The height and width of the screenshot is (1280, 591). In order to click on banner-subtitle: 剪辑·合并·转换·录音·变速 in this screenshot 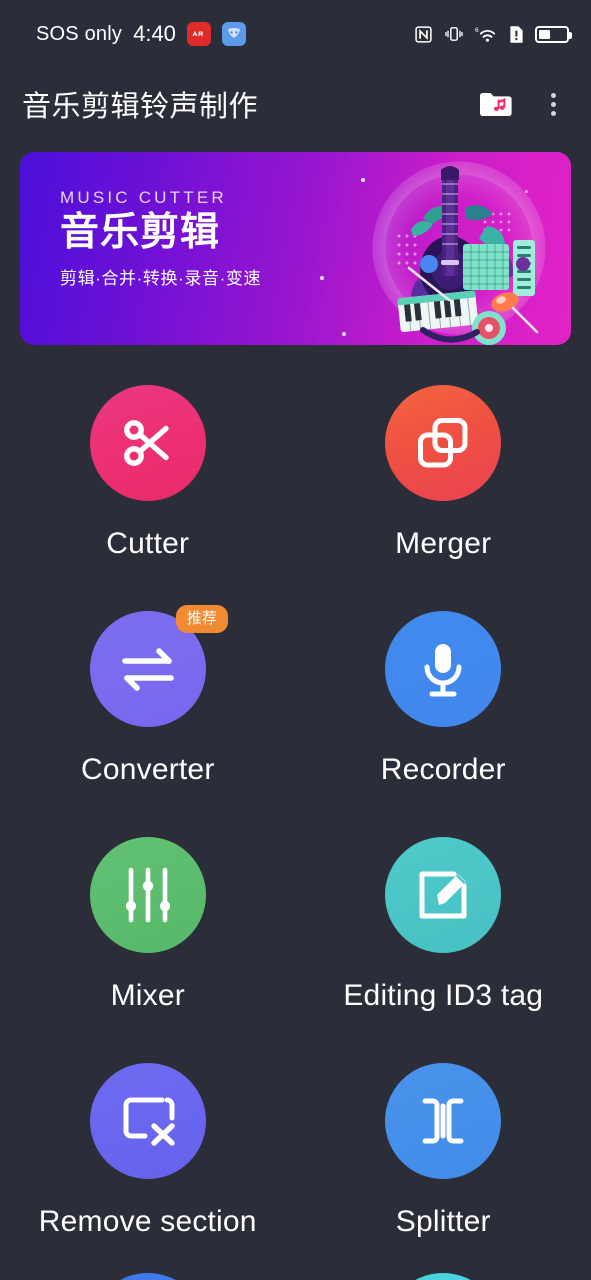, I will do `click(161, 278)`.